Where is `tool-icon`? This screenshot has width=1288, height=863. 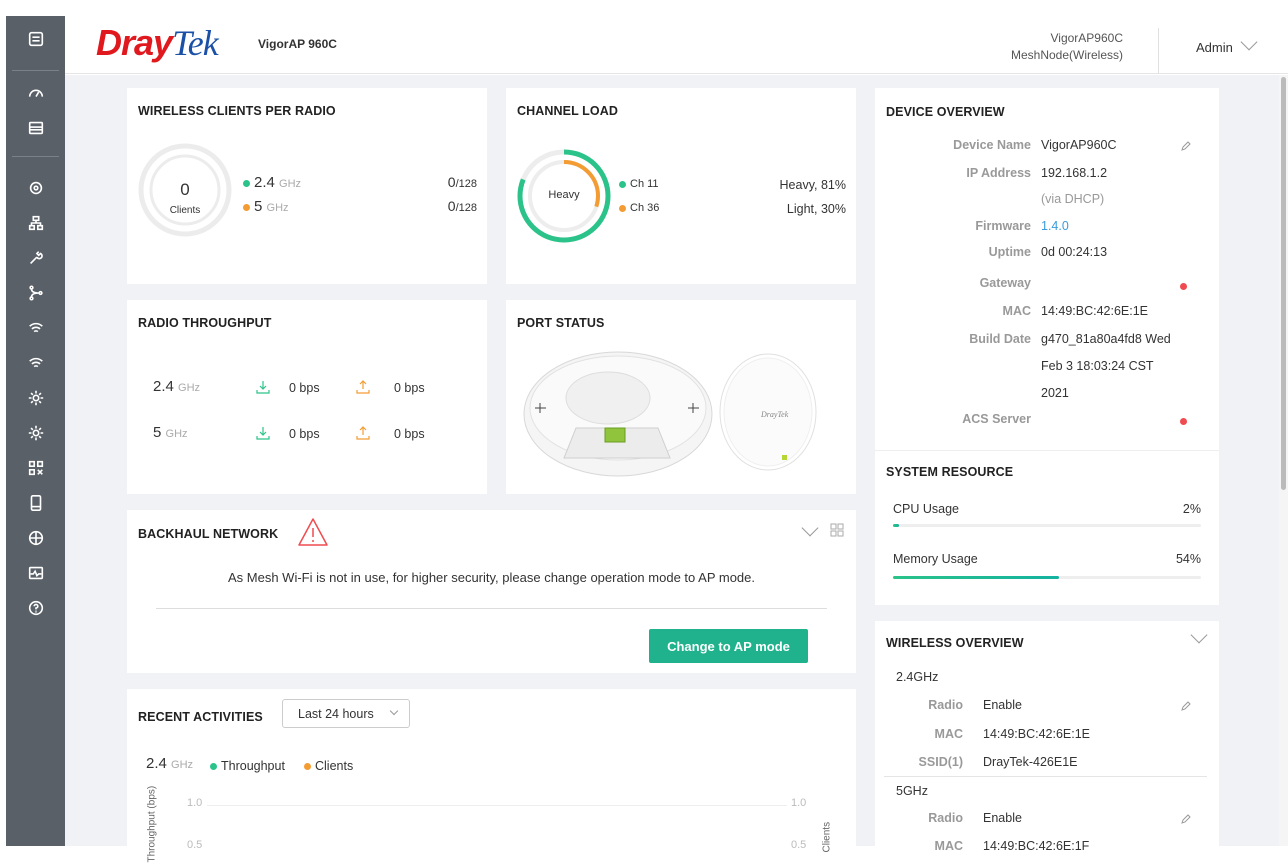
tool-icon is located at coordinates (35, 258).